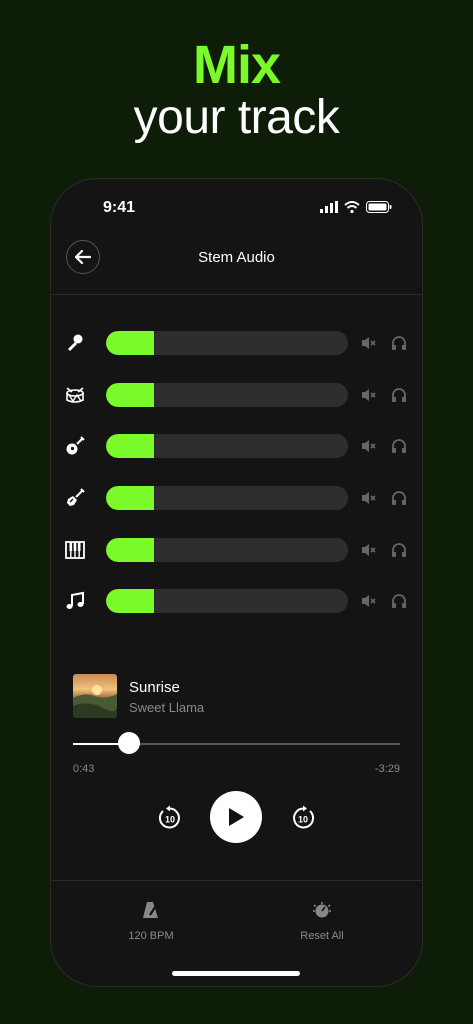  Describe the element at coordinates (379, 207) in the screenshot. I see `battery-icon` at that location.